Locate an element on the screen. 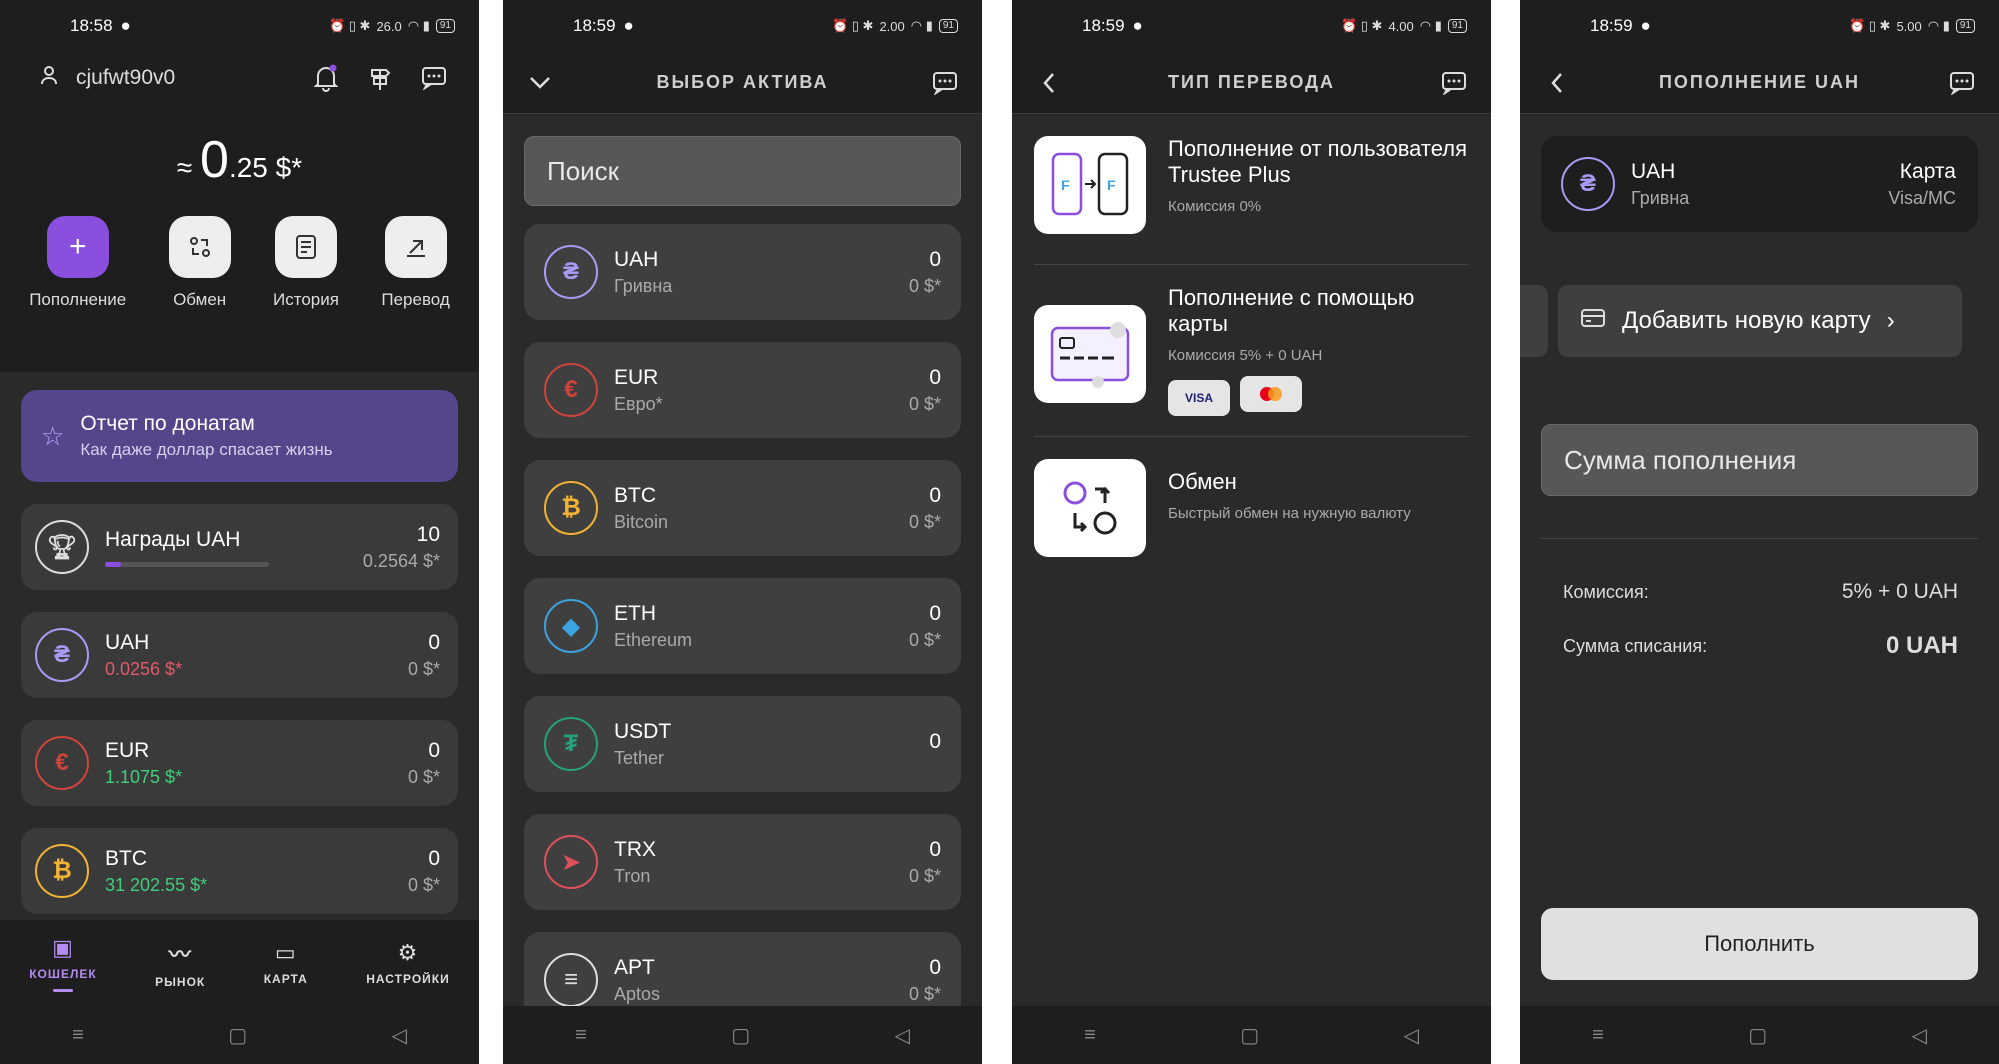  tab-wallet: ▣ КОШЕЛЕК is located at coordinates (62, 963).